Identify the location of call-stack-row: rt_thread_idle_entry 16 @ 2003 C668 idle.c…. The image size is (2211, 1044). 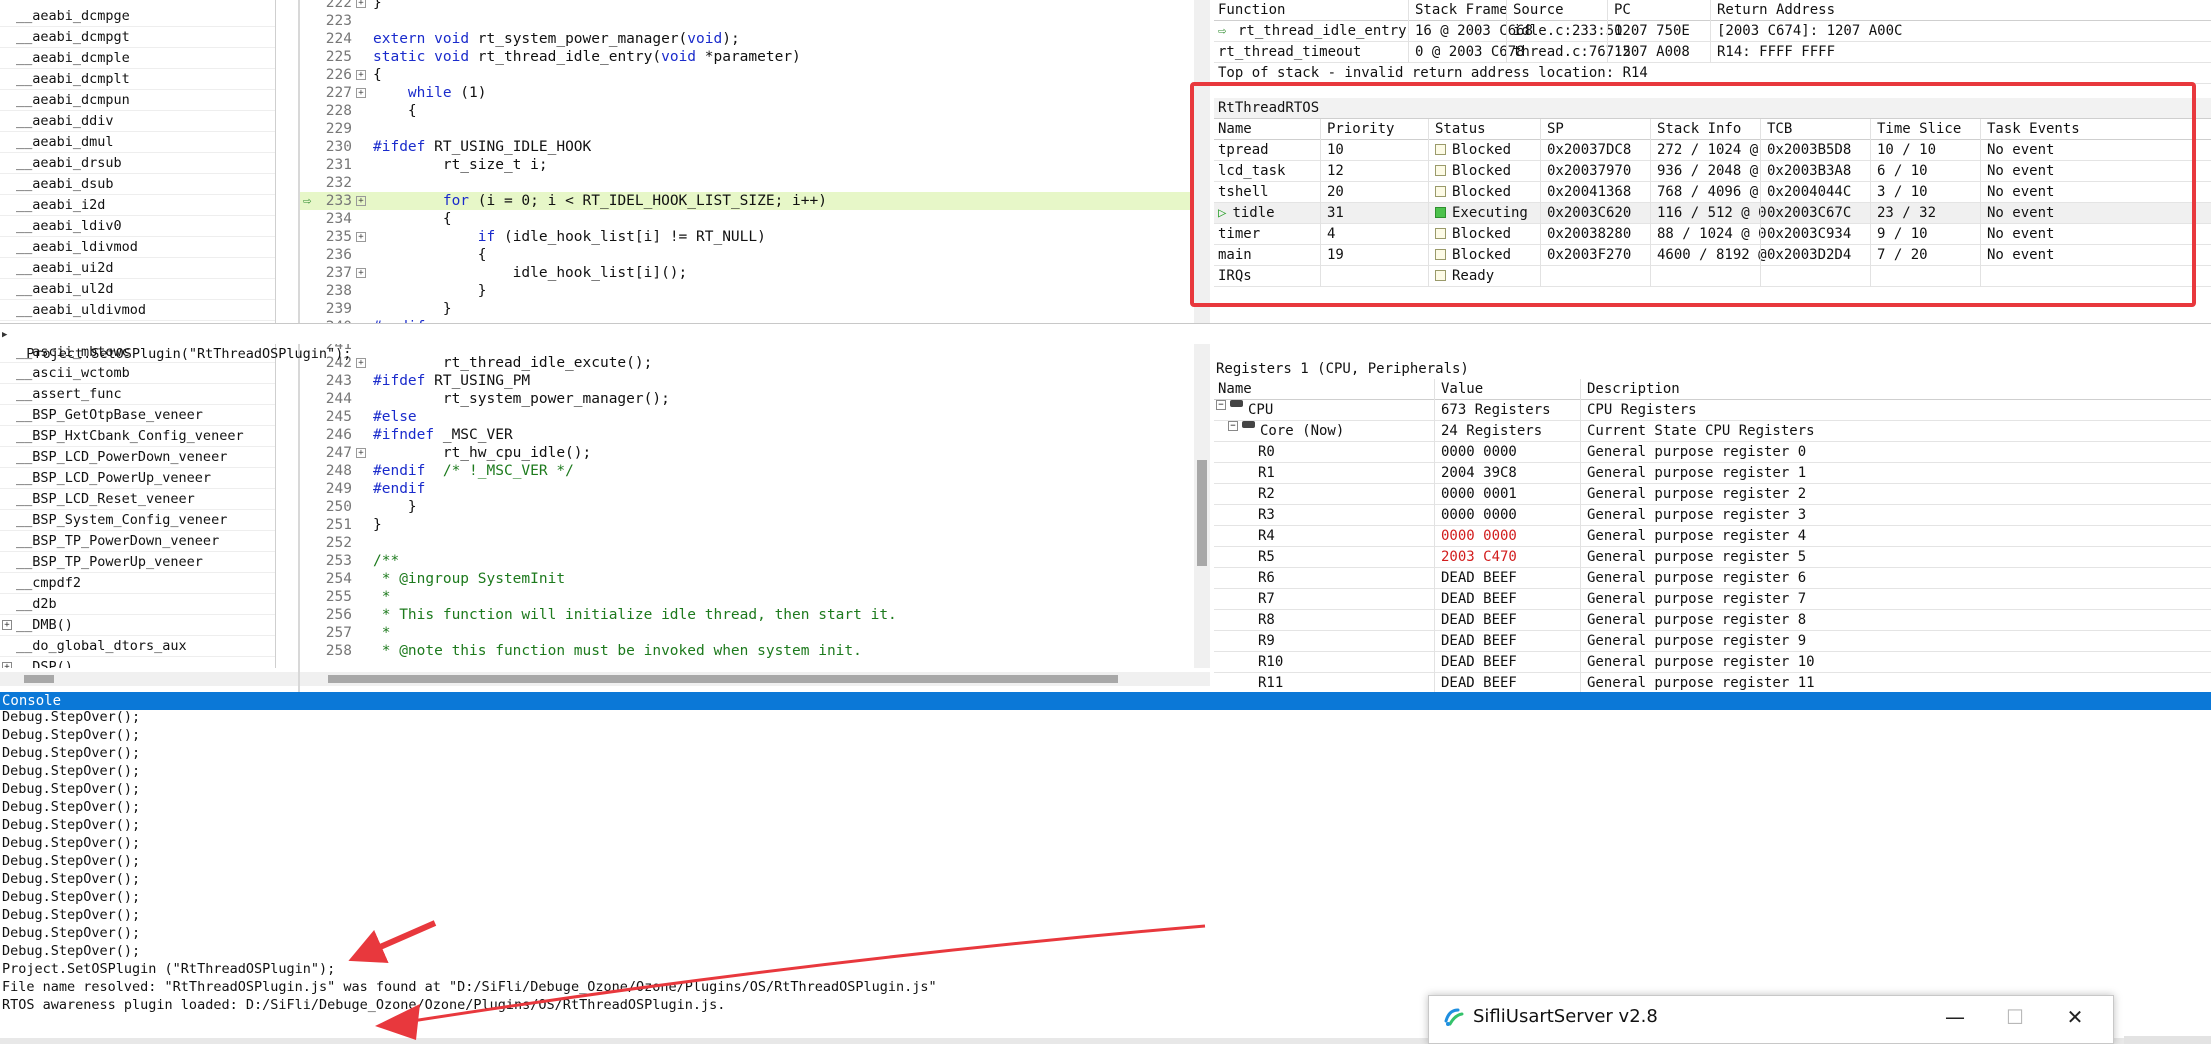
(1712, 31).